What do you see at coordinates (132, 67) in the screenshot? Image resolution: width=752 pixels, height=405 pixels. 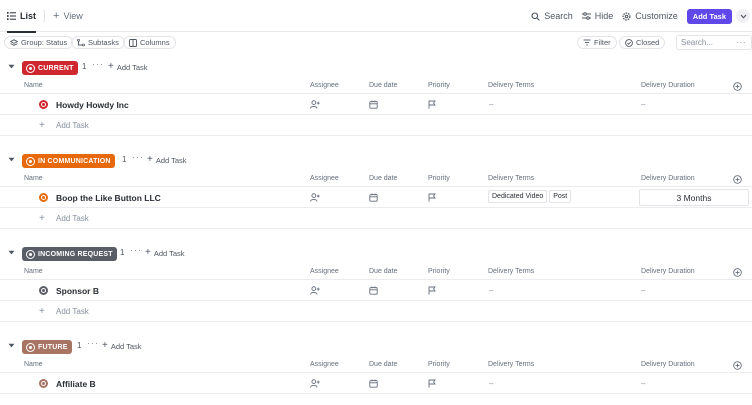 I see `group-add-task-label: Add Task` at bounding box center [132, 67].